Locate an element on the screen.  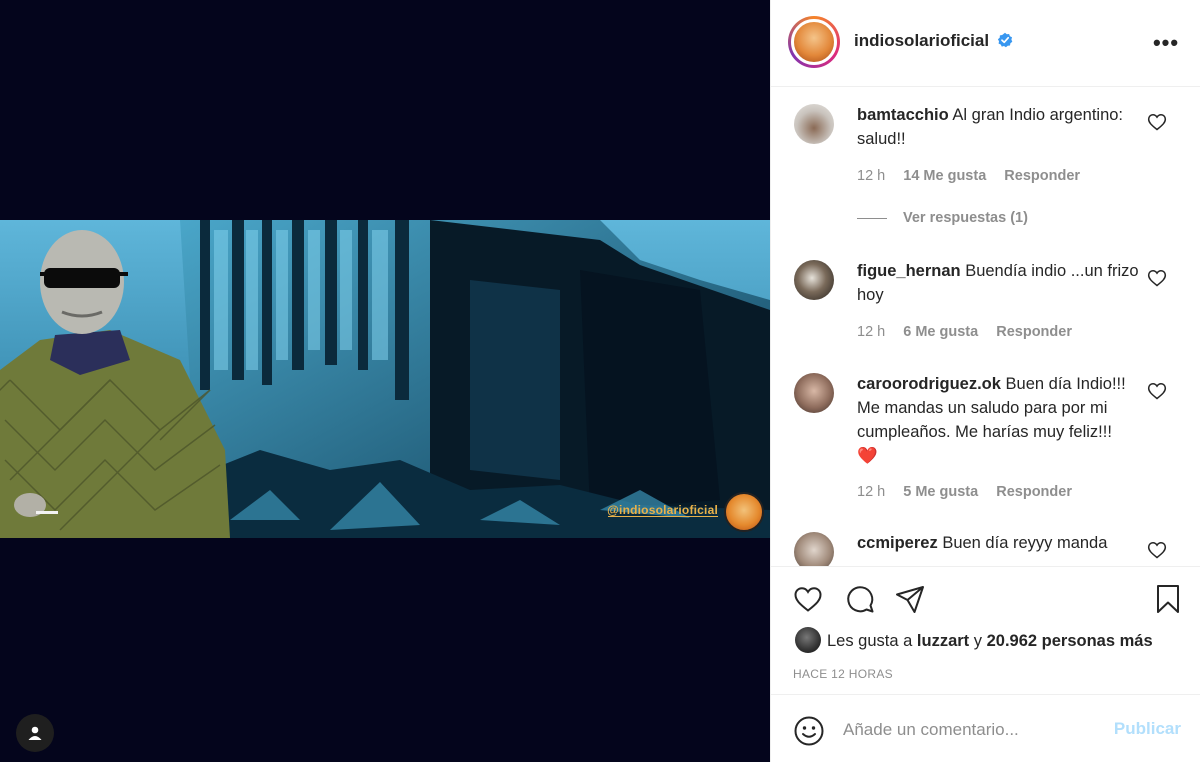
likes-prefix: Les gusta a is located at coordinates (870, 641).